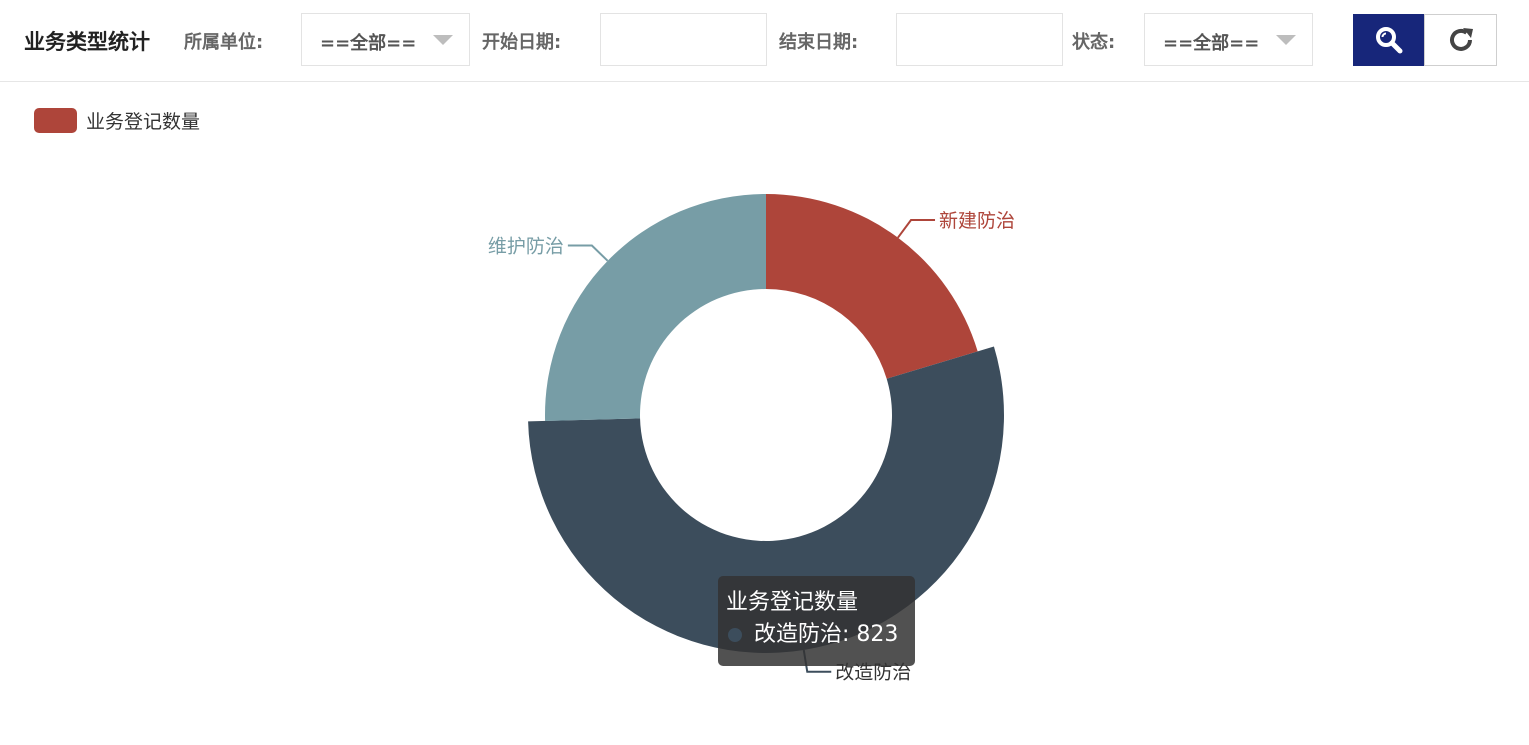  I want to click on search-button, so click(1389, 40).